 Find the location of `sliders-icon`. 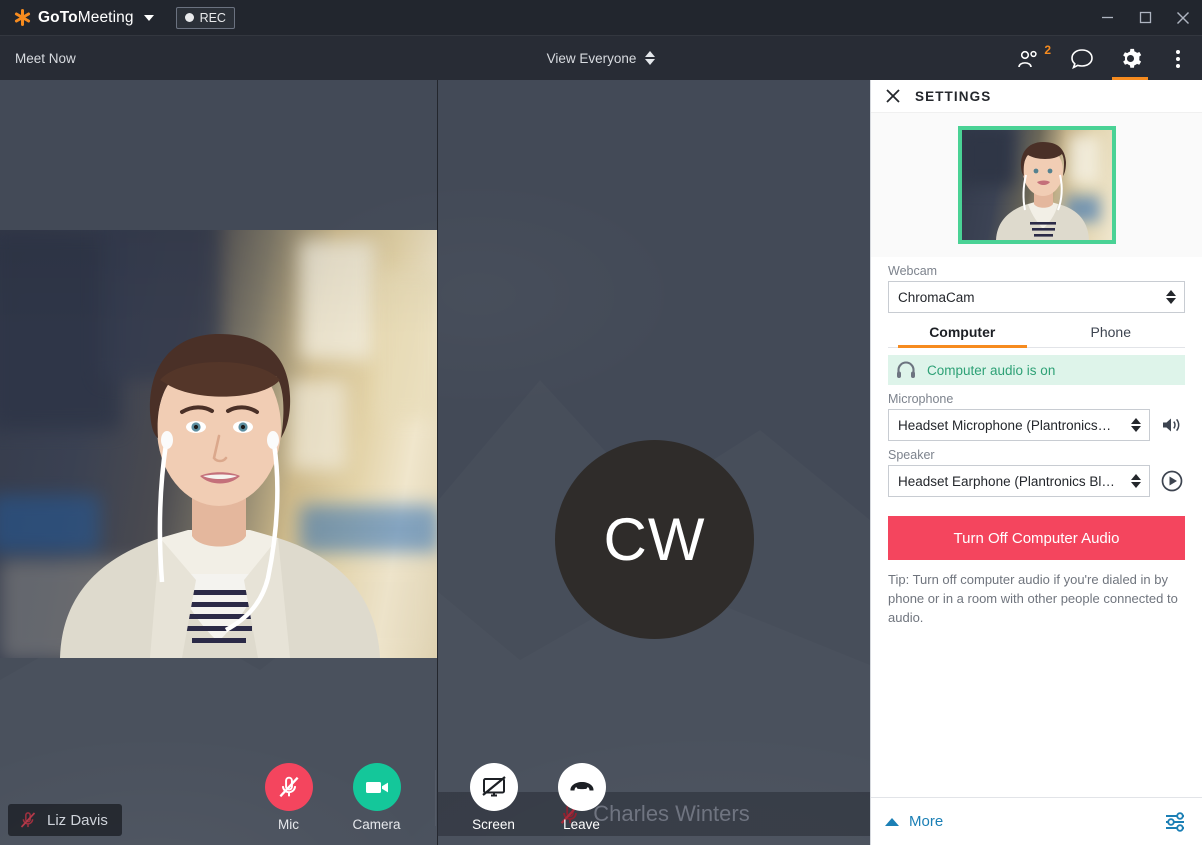

sliders-icon is located at coordinates (1176, 822).